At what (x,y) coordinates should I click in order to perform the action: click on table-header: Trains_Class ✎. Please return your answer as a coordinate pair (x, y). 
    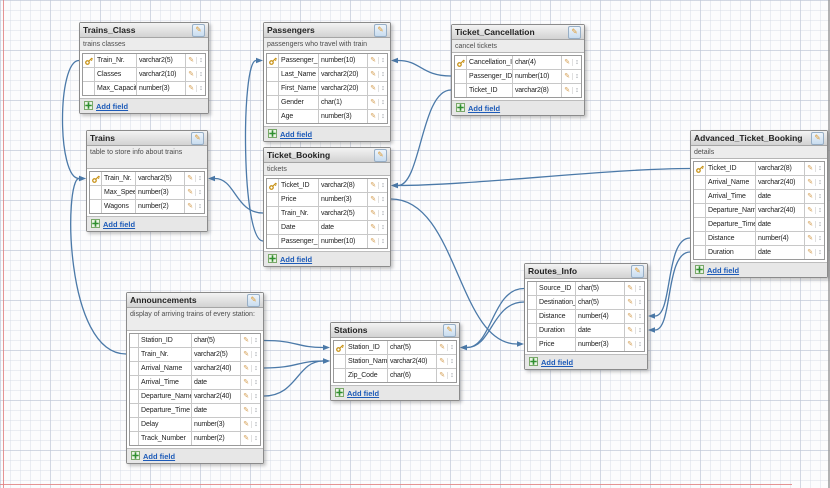
    Looking at the image, I should click on (144, 30).